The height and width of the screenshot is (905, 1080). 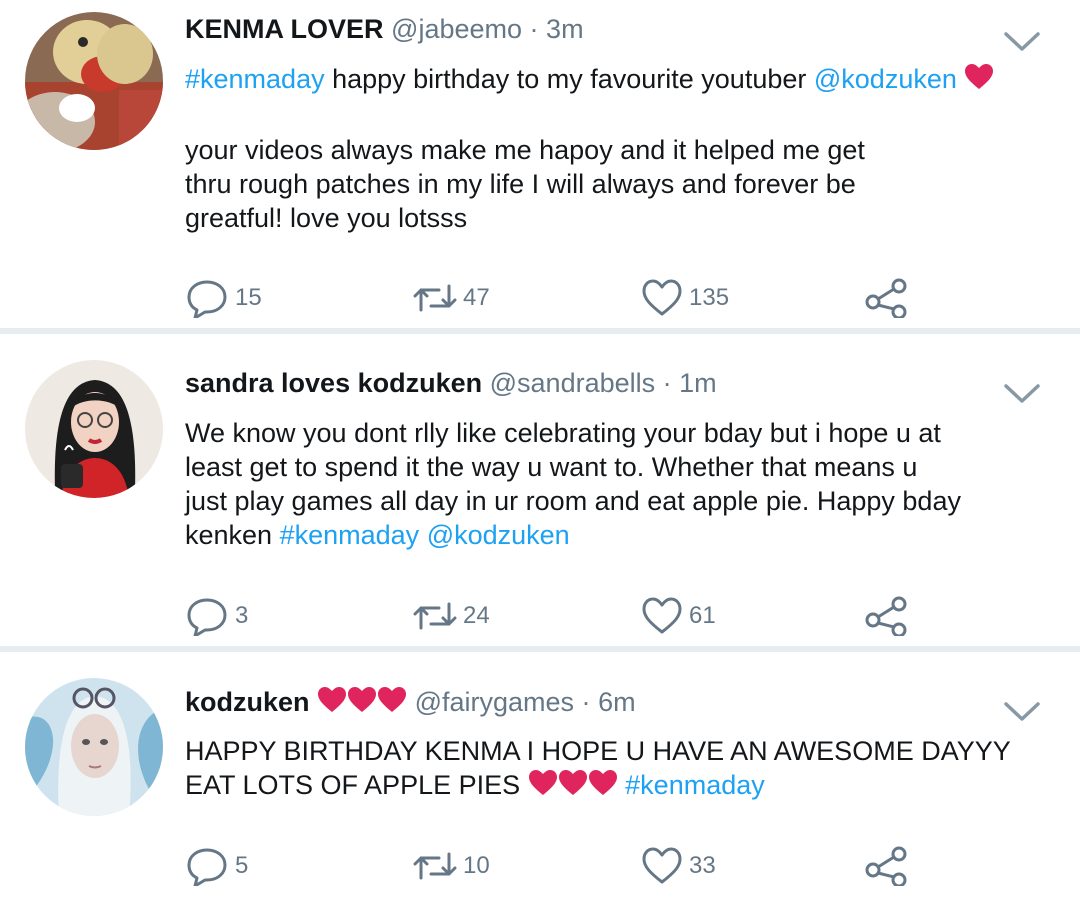 What do you see at coordinates (333, 383) in the screenshot?
I see `display-name: sandra loves kodzuken` at bounding box center [333, 383].